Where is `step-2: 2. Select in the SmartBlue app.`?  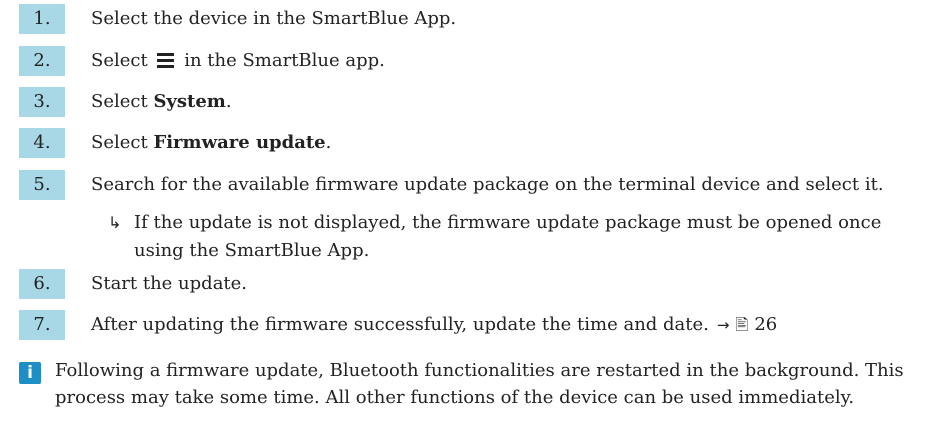
step-2: 2. Select in the SmartBlue app. is located at coordinates (470, 61).